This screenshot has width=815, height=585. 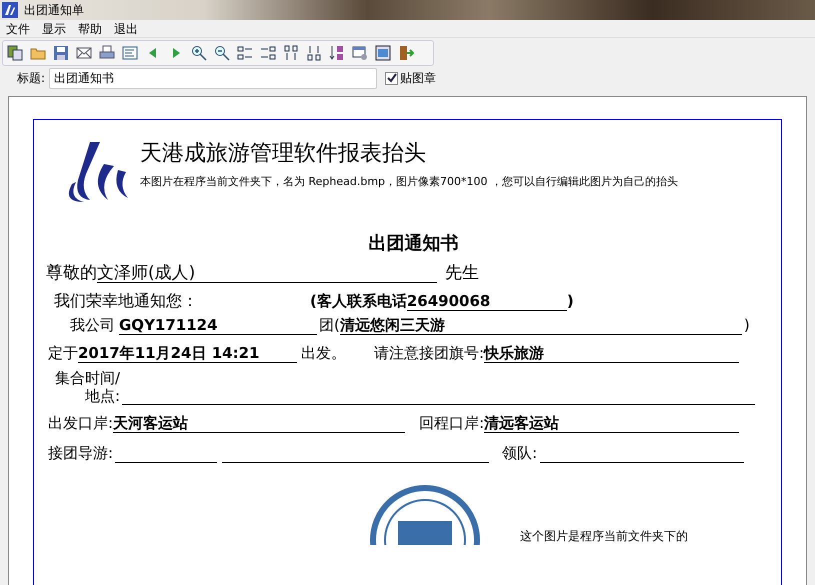 I want to click on field-value: 清远客运站, so click(x=612, y=423).